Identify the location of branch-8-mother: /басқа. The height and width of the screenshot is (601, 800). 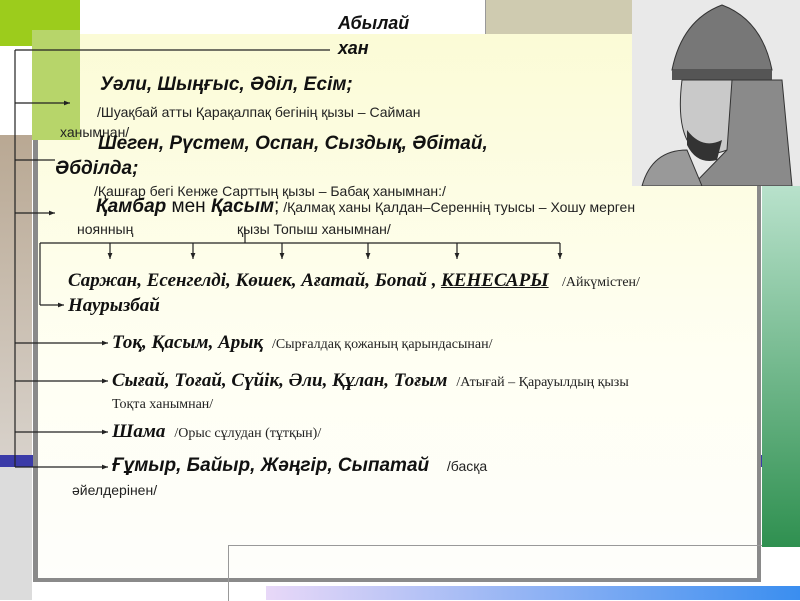
(467, 466).